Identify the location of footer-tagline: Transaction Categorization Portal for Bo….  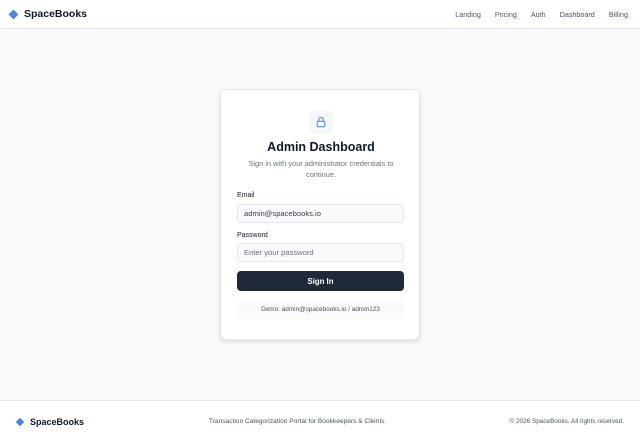
(296, 421).